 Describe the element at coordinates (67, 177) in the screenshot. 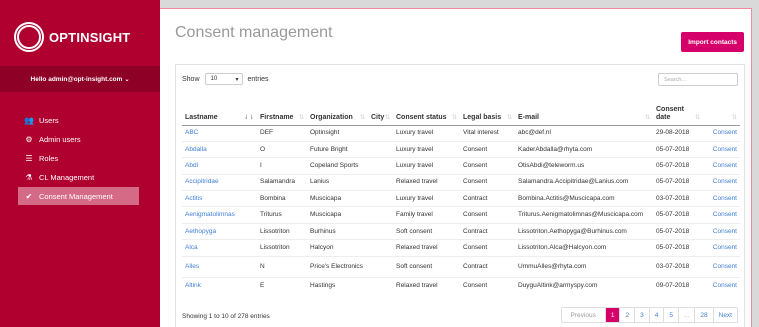

I see `sidebar-item-label: CL Management` at that location.